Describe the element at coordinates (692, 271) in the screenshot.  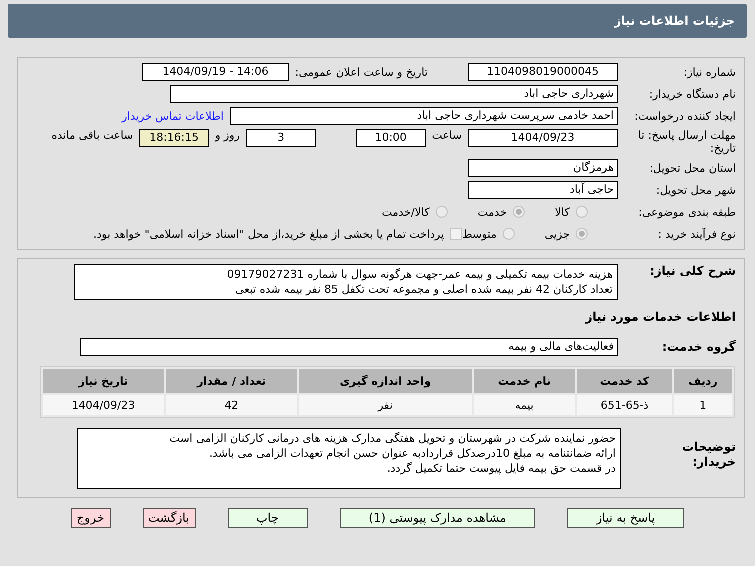
I see `field-label: شرح کلی نیاز:` at that location.